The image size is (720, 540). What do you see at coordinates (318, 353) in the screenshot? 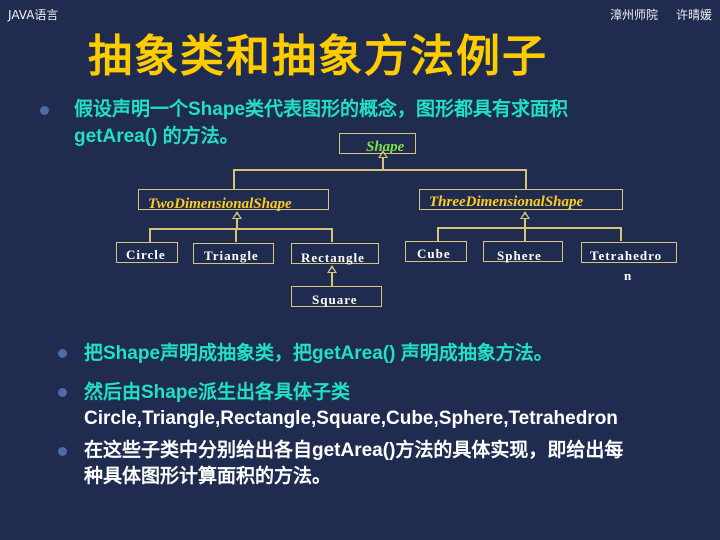
I see `bullet-2-line-1: 把Shape声明成抽象类，把getArea() 声明成抽象方法。` at bounding box center [318, 353].